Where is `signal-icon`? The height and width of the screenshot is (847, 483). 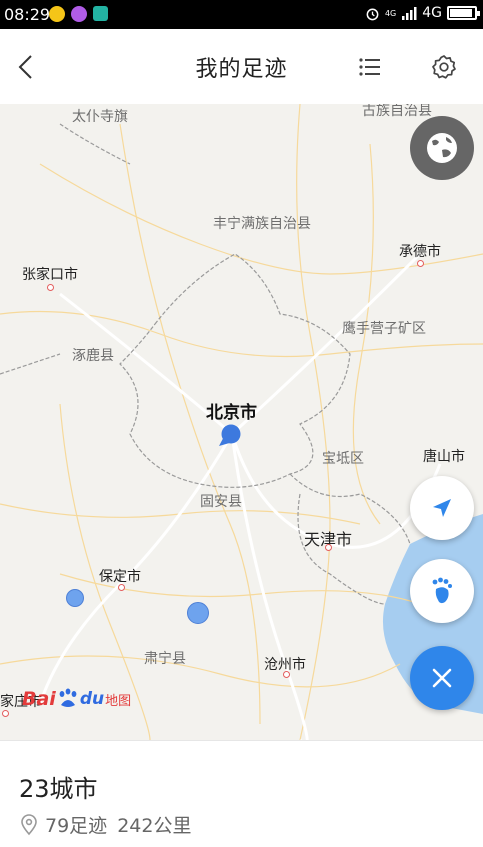 signal-icon is located at coordinates (409, 13).